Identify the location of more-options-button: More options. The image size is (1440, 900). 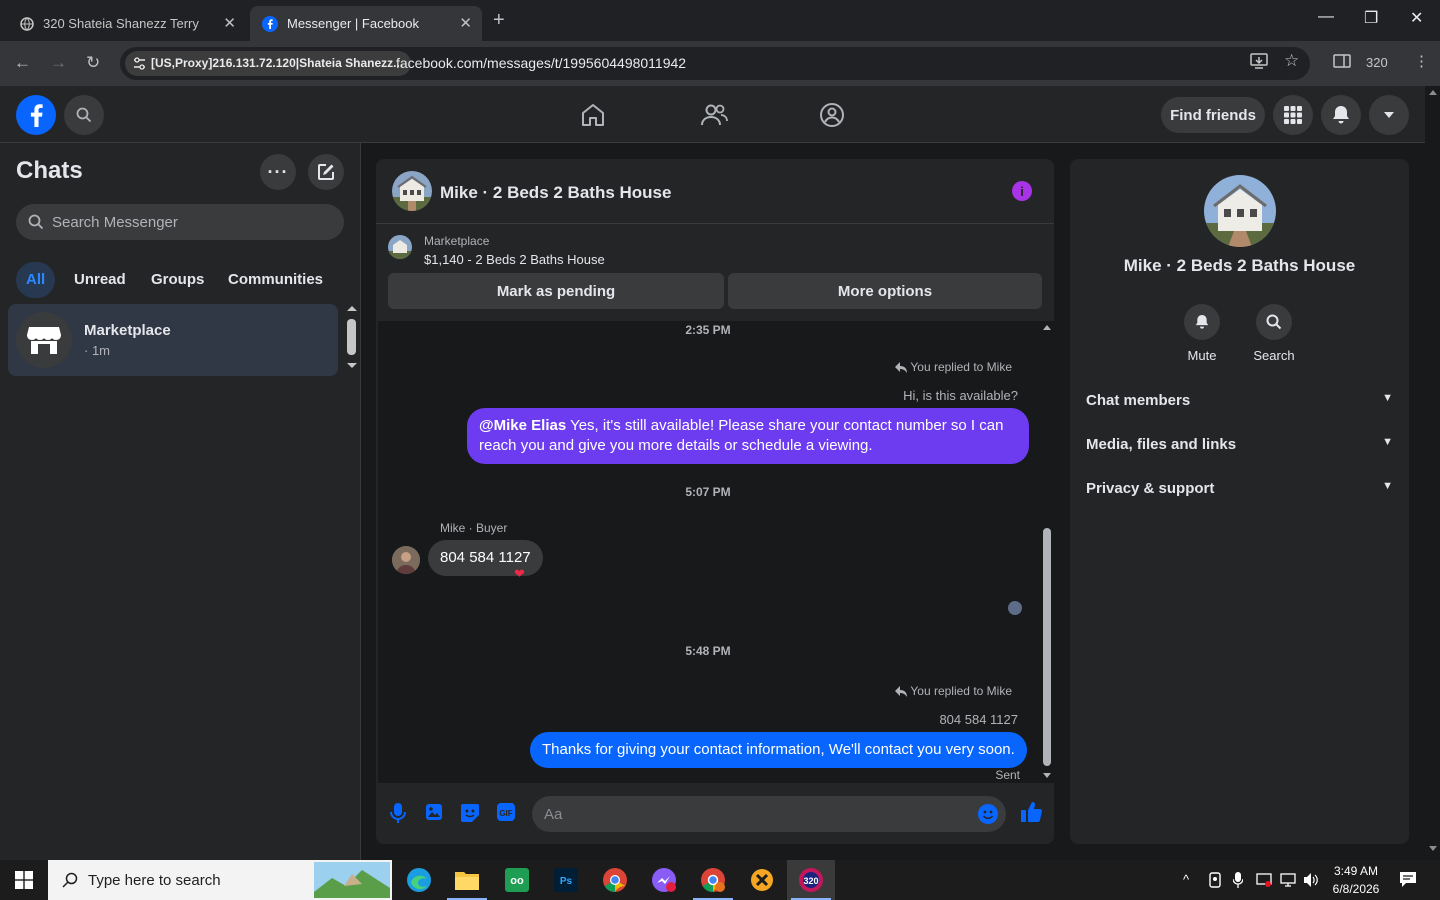
(885, 291).